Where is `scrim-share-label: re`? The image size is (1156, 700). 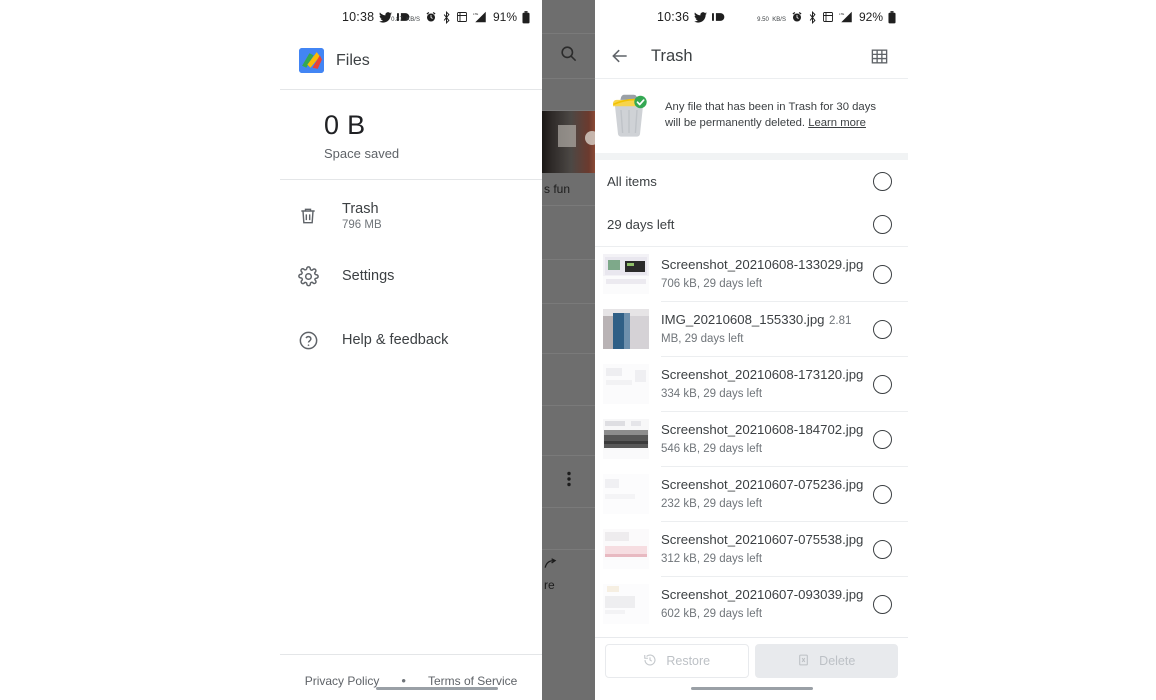
scrim-share-label: re is located at coordinates (549, 585).